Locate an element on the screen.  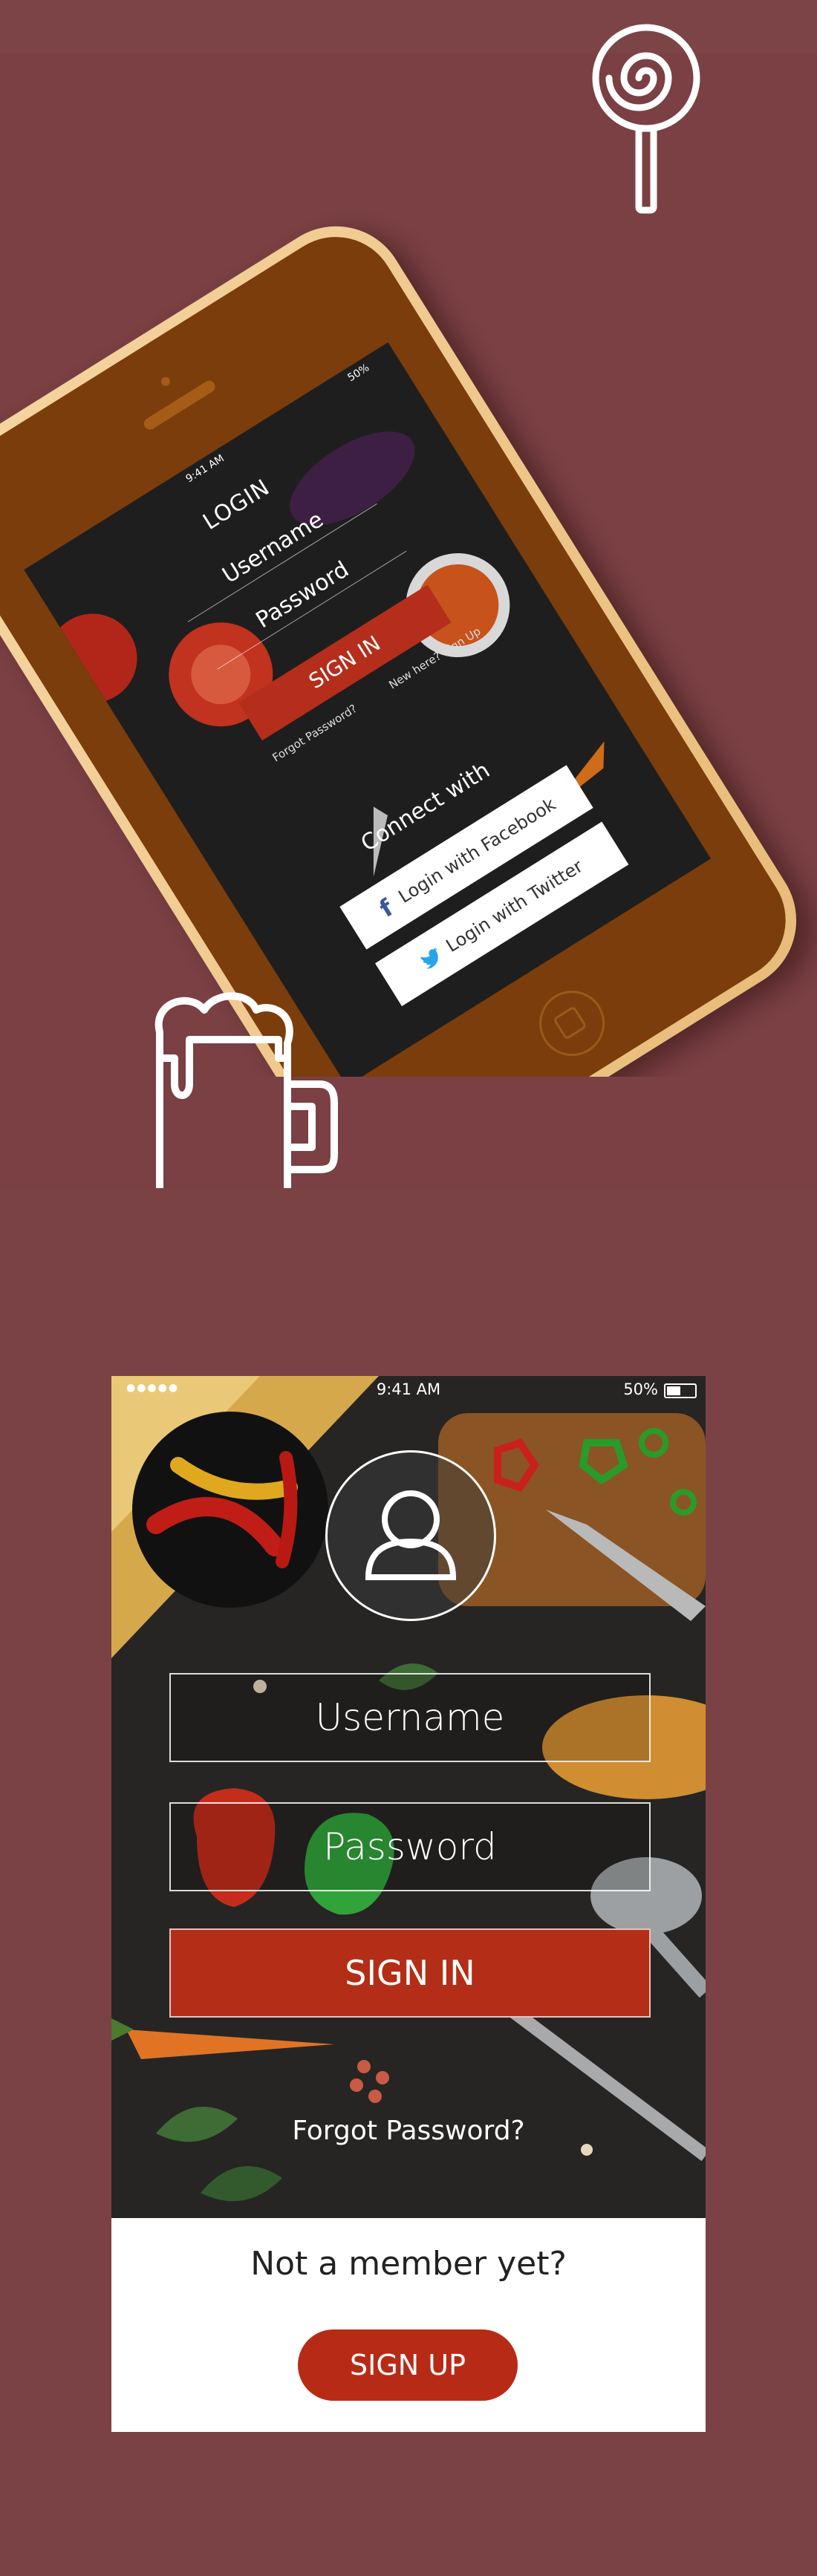
status-time: 9:41 AM is located at coordinates (408, 1389).